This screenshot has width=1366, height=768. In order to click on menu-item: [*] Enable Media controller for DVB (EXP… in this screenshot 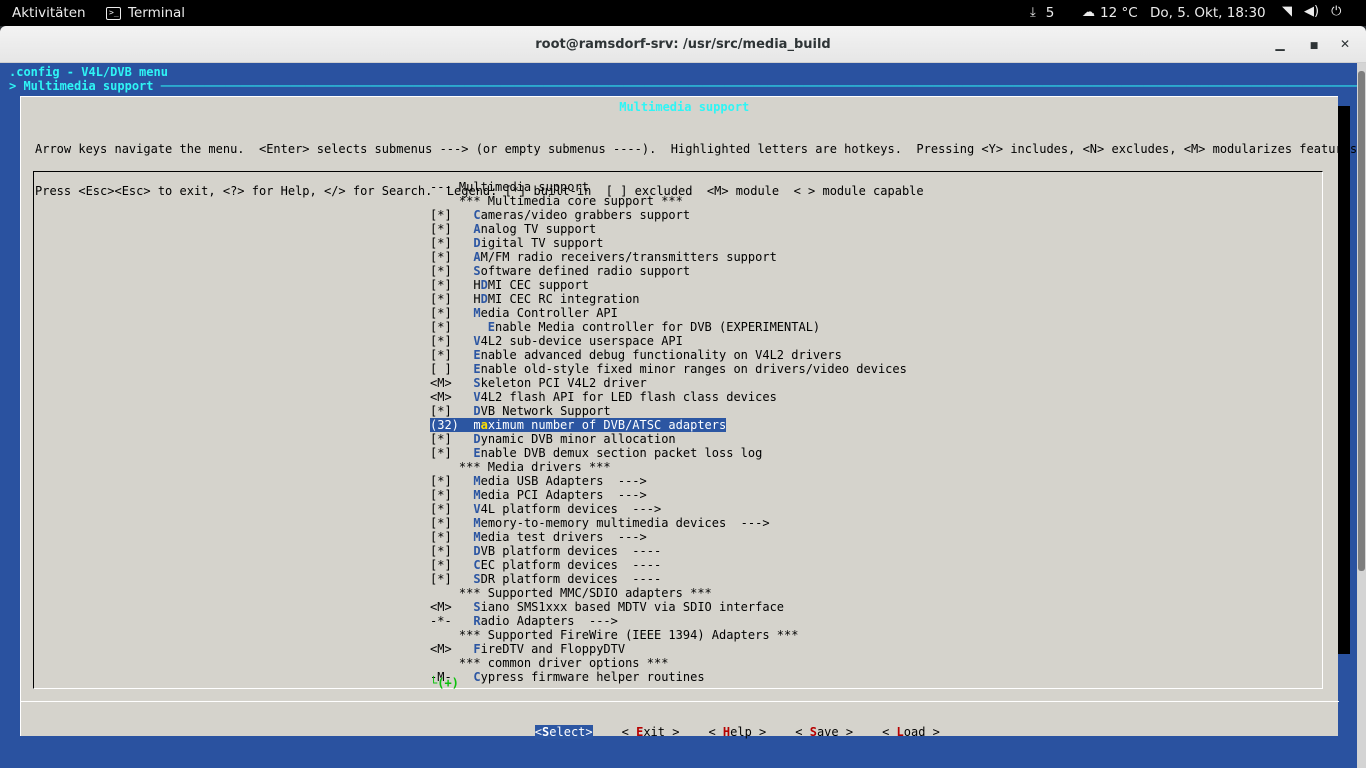, I will do `click(668, 327)`.